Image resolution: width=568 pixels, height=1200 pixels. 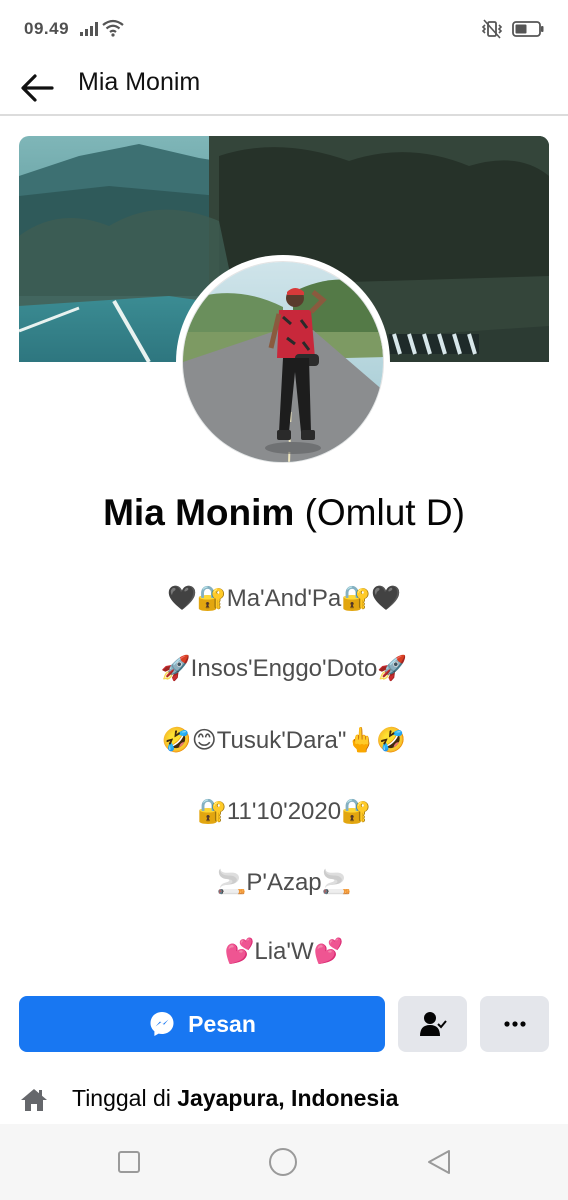 What do you see at coordinates (284, 87) in the screenshot?
I see `app-header: Mia Monim` at bounding box center [284, 87].